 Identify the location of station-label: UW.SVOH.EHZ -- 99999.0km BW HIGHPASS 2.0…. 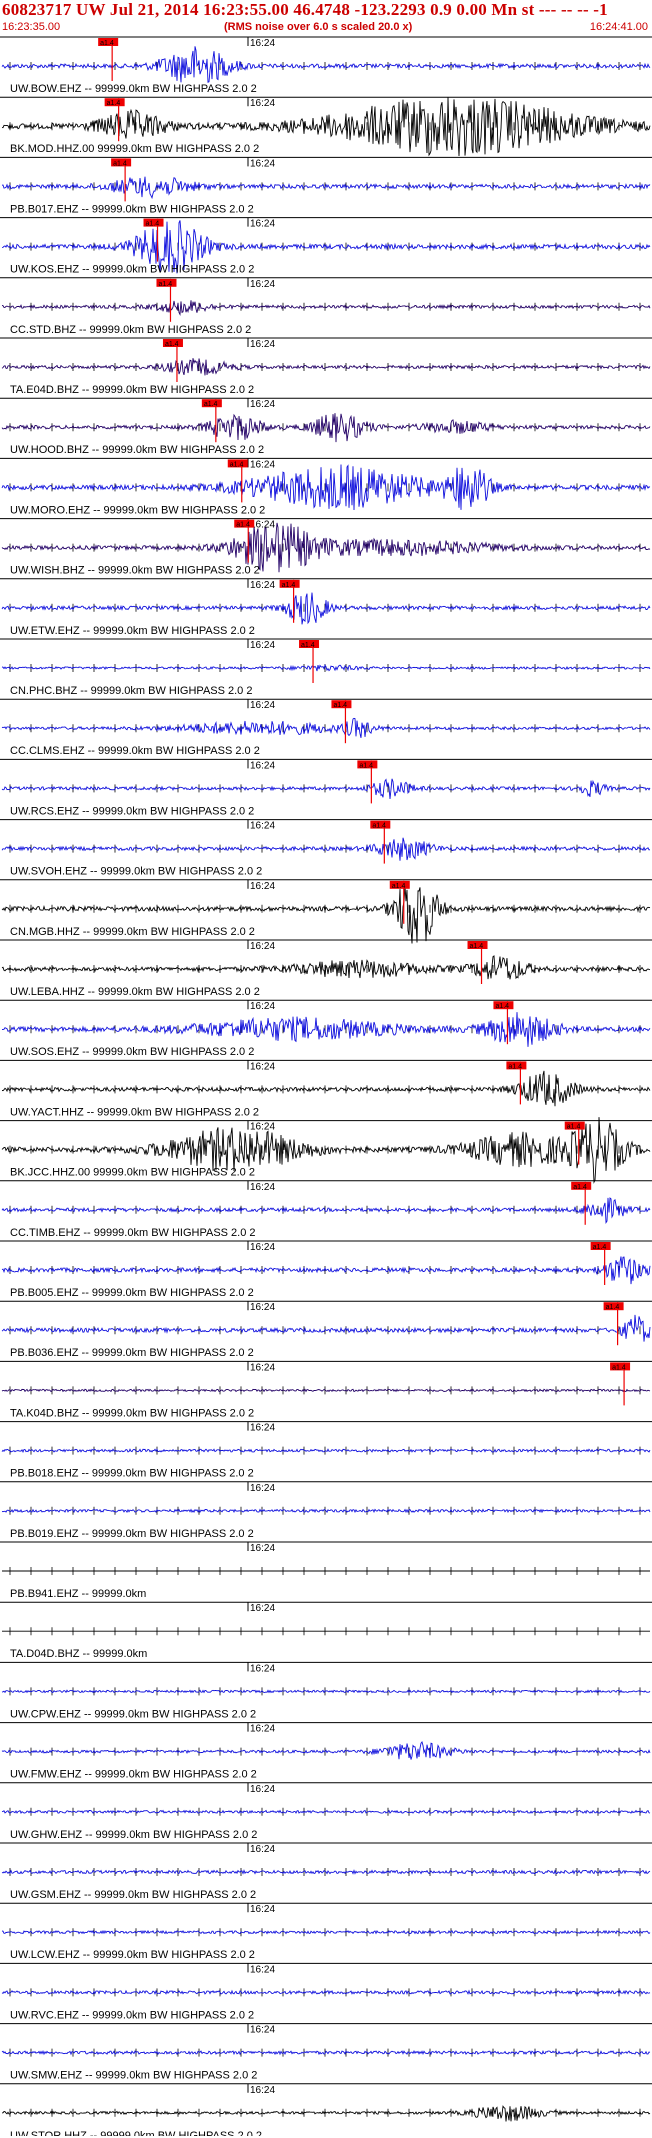
(136, 872).